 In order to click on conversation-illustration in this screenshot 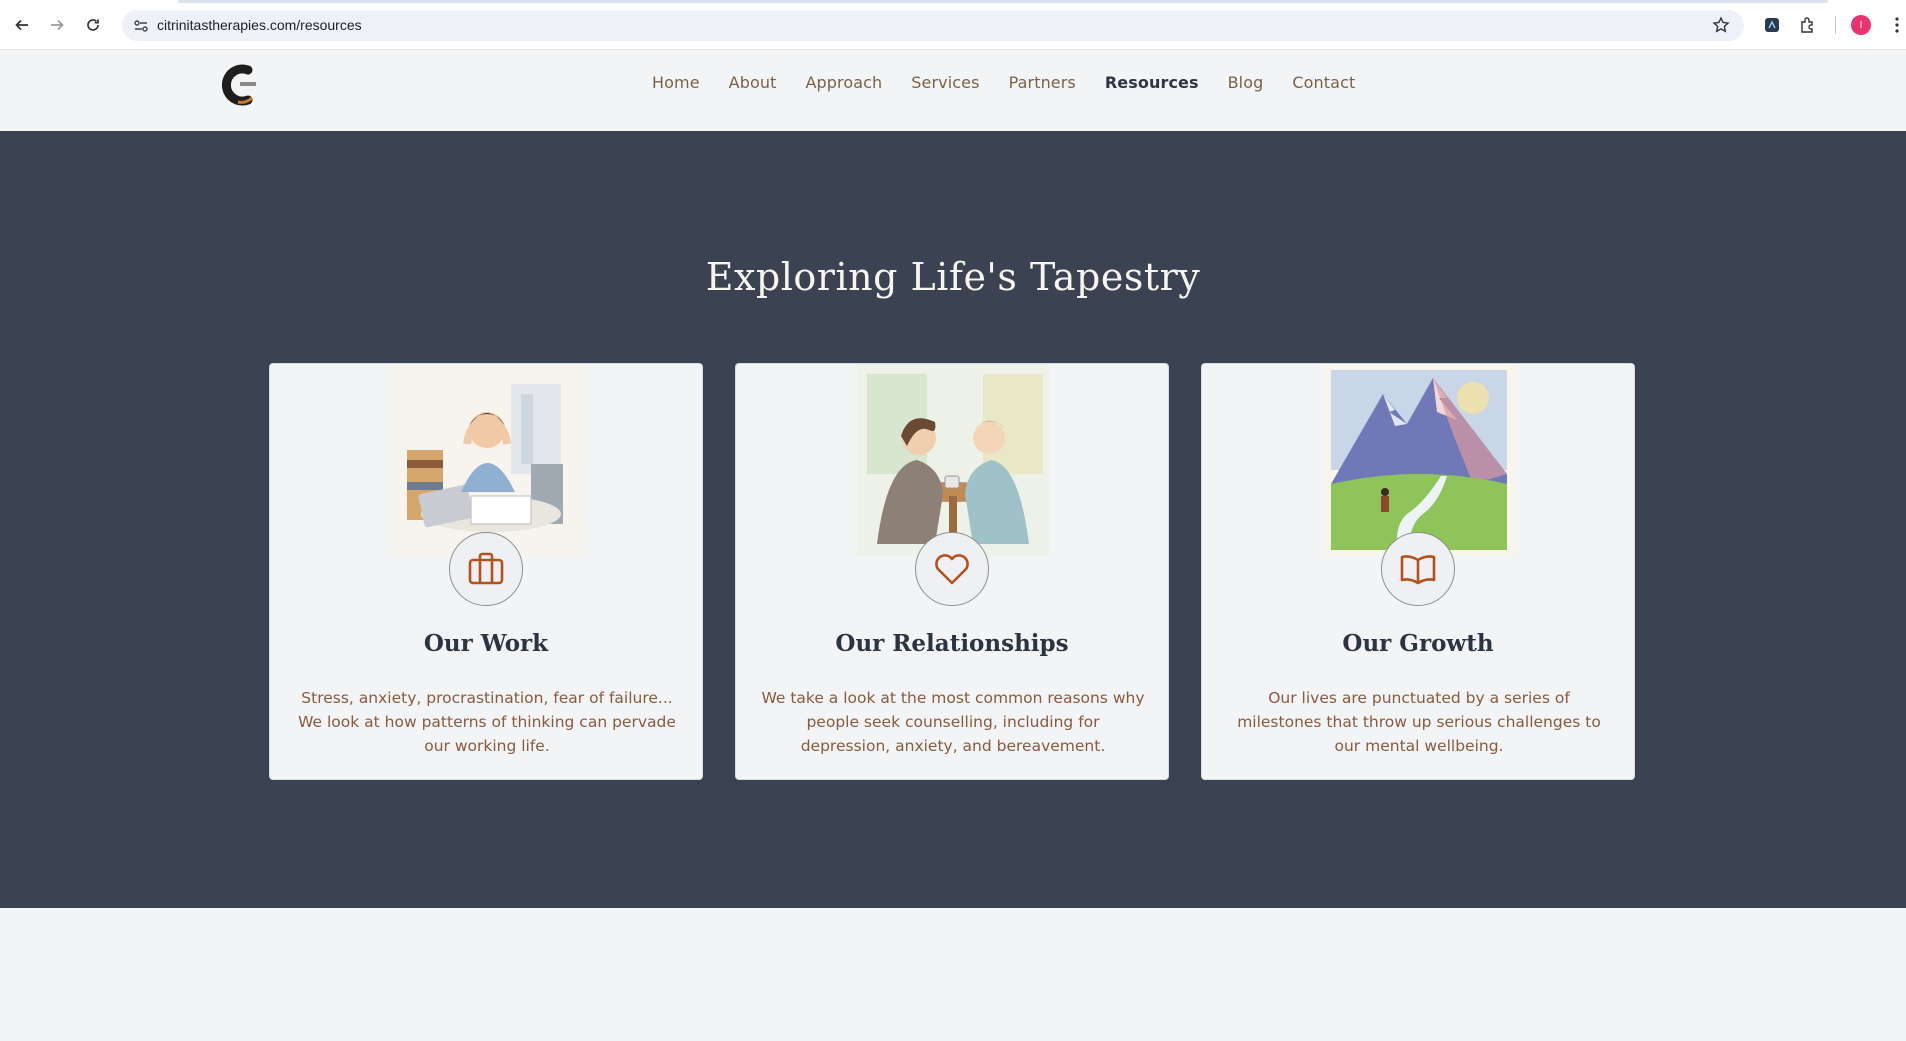, I will do `click(953, 460)`.